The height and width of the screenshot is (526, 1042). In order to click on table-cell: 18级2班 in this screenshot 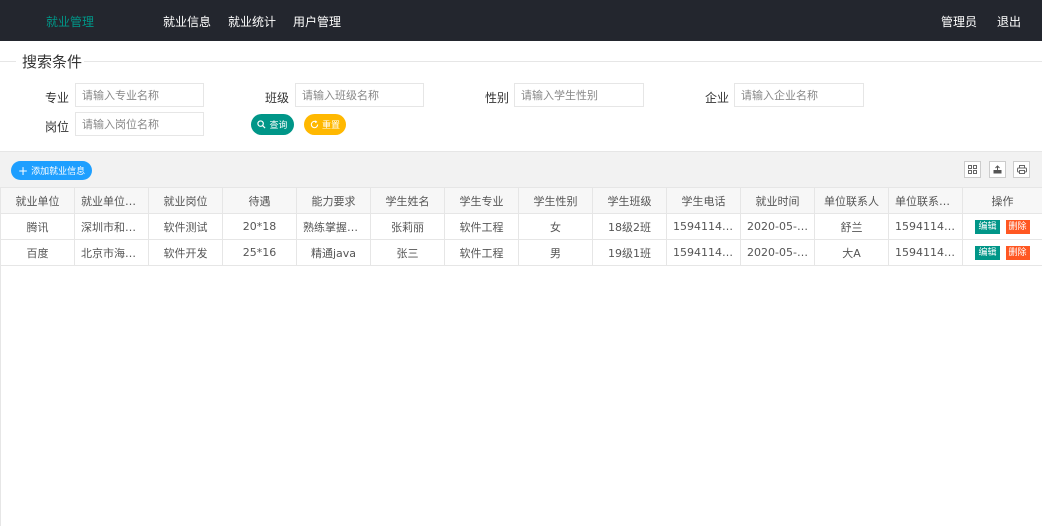, I will do `click(629, 226)`.